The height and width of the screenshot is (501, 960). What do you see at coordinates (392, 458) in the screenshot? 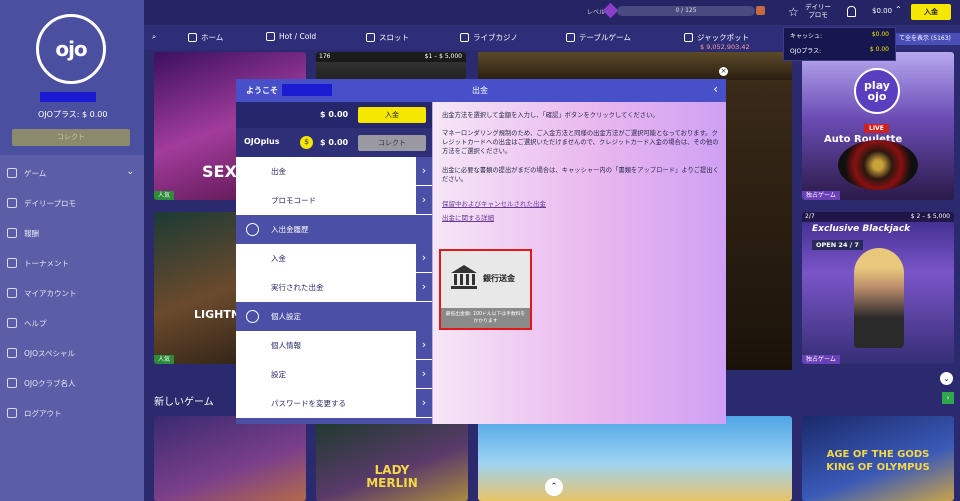
I see `game-tile-lady-merlin: LADY MERLIN` at bounding box center [392, 458].